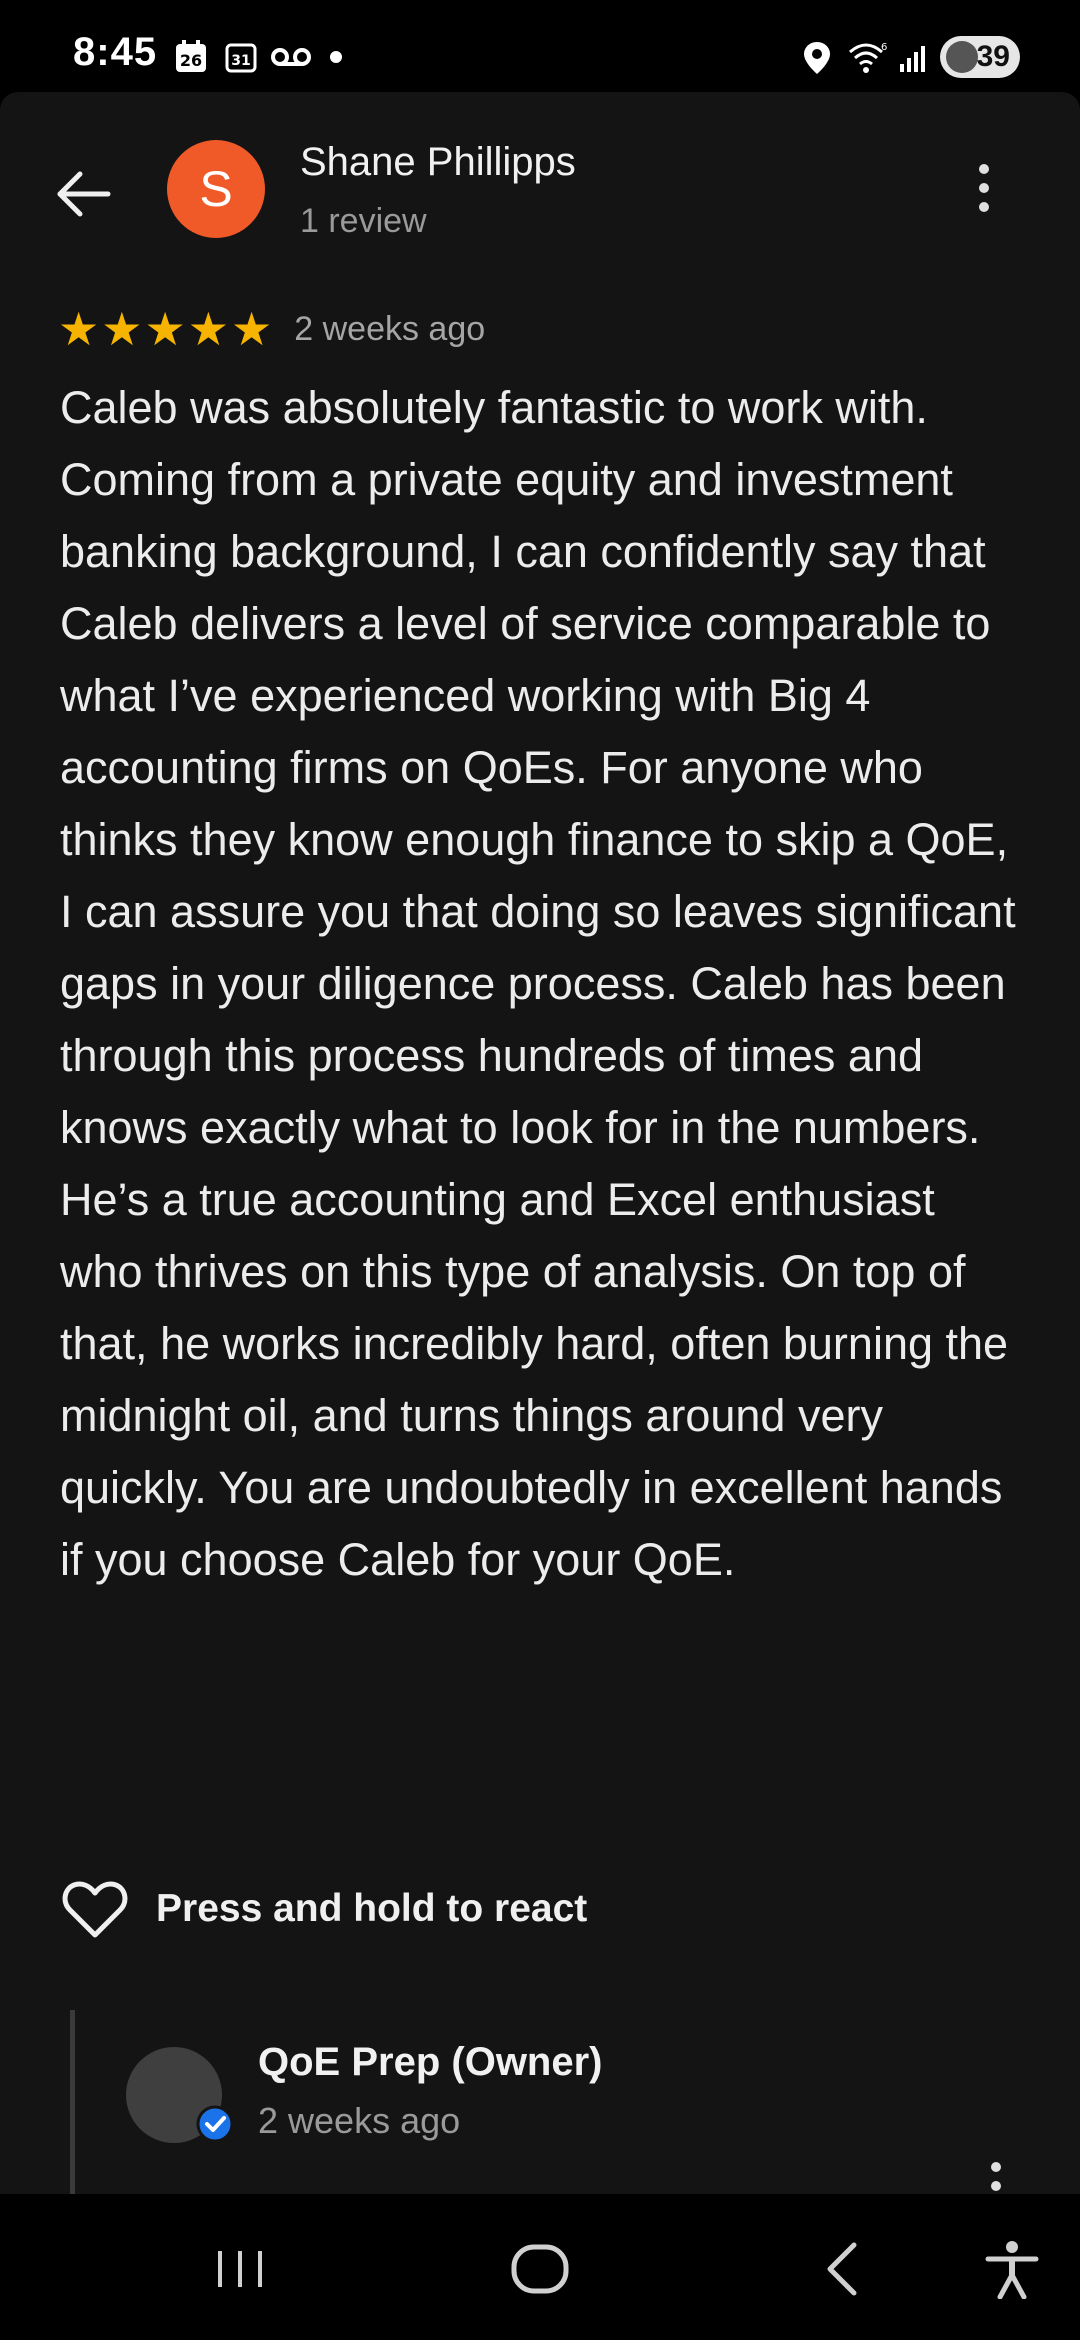 This screenshot has height=2340, width=1080. What do you see at coordinates (540, 46) in the screenshot?
I see `status-bar: 8:45 26 31 6 39` at bounding box center [540, 46].